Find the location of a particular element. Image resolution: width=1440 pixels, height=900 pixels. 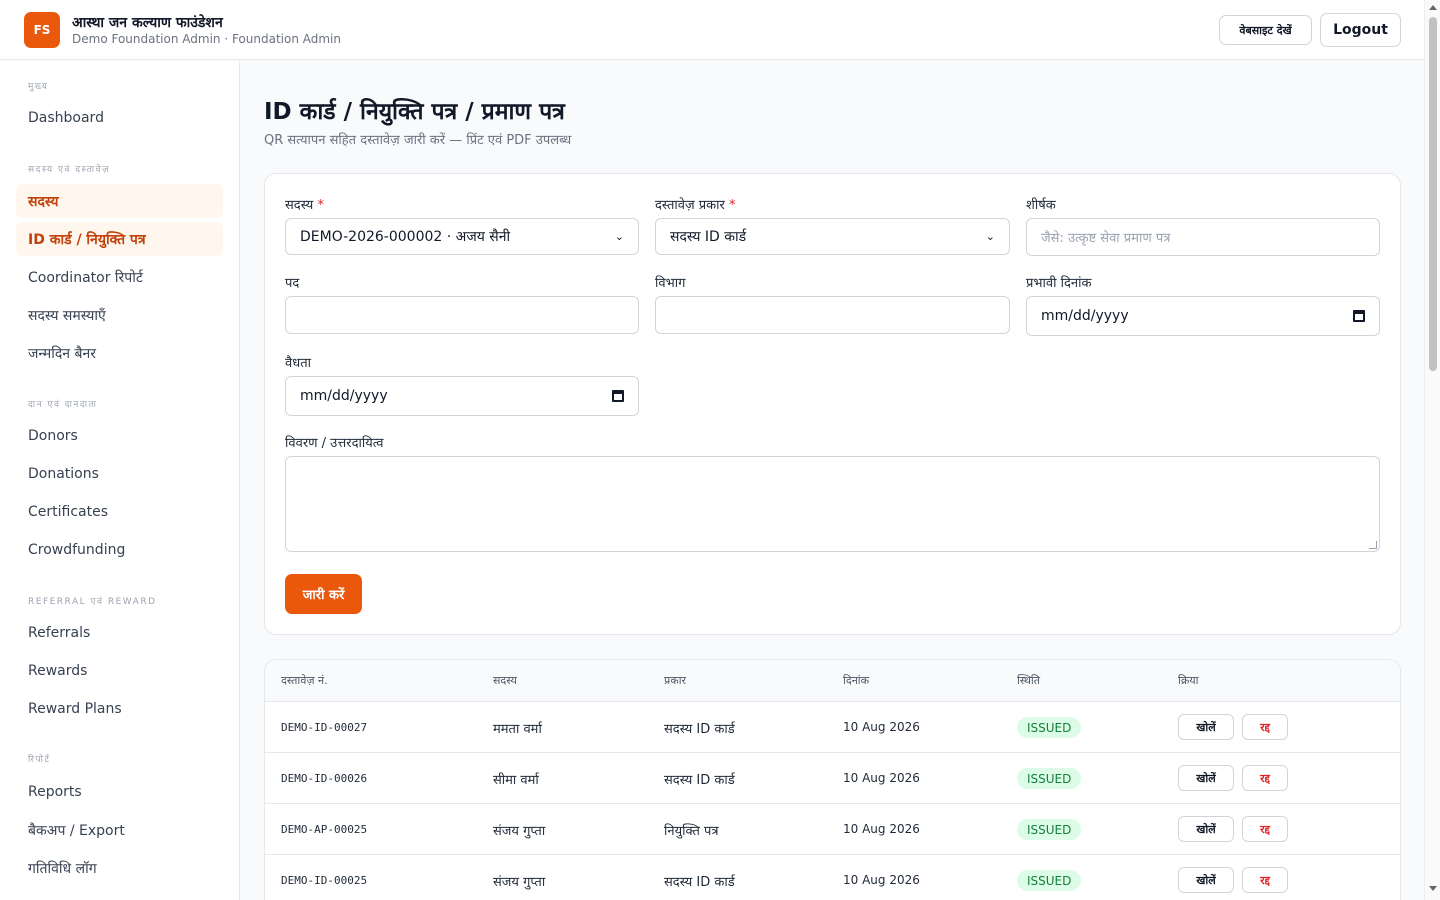

scroll-down-icon is located at coordinates (1433, 888).